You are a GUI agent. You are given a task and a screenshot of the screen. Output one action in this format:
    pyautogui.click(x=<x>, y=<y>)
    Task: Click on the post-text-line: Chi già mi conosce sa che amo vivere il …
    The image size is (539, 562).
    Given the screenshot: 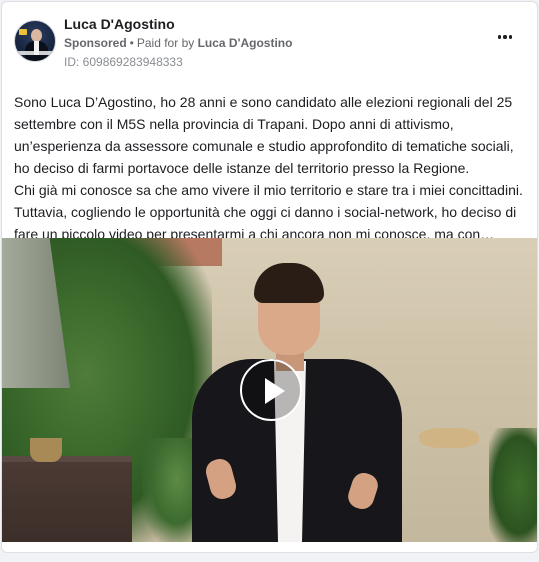 What is the action you would take?
    pyautogui.click(x=268, y=190)
    